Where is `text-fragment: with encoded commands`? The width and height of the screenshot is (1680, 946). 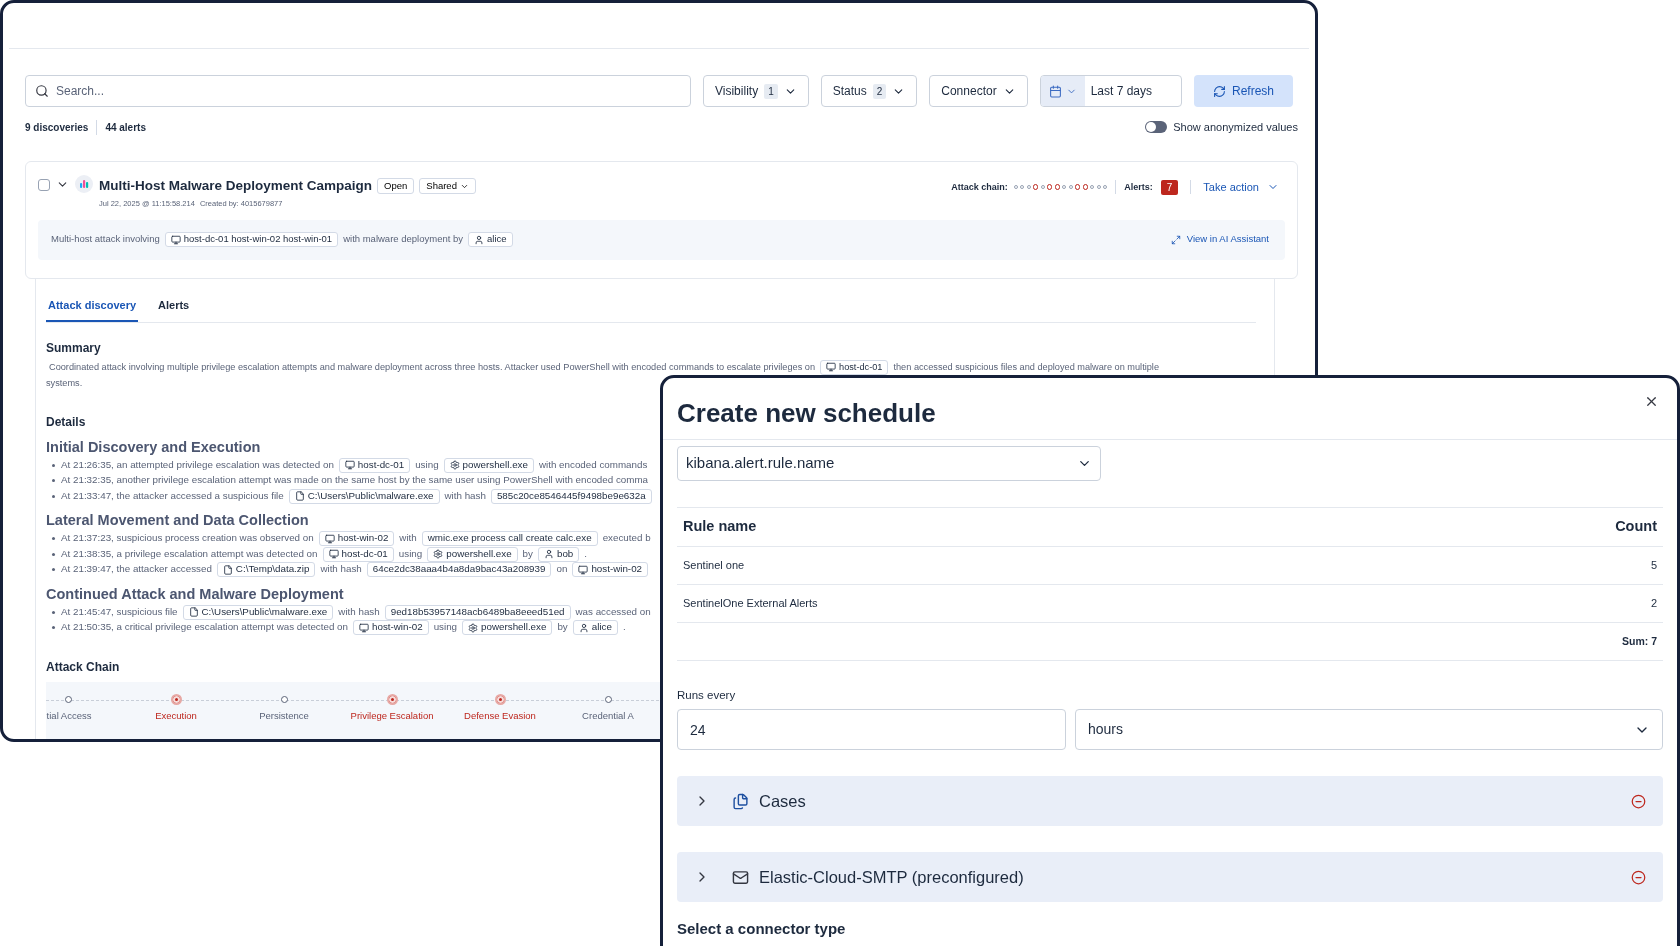
text-fragment: with encoded commands is located at coordinates (593, 464).